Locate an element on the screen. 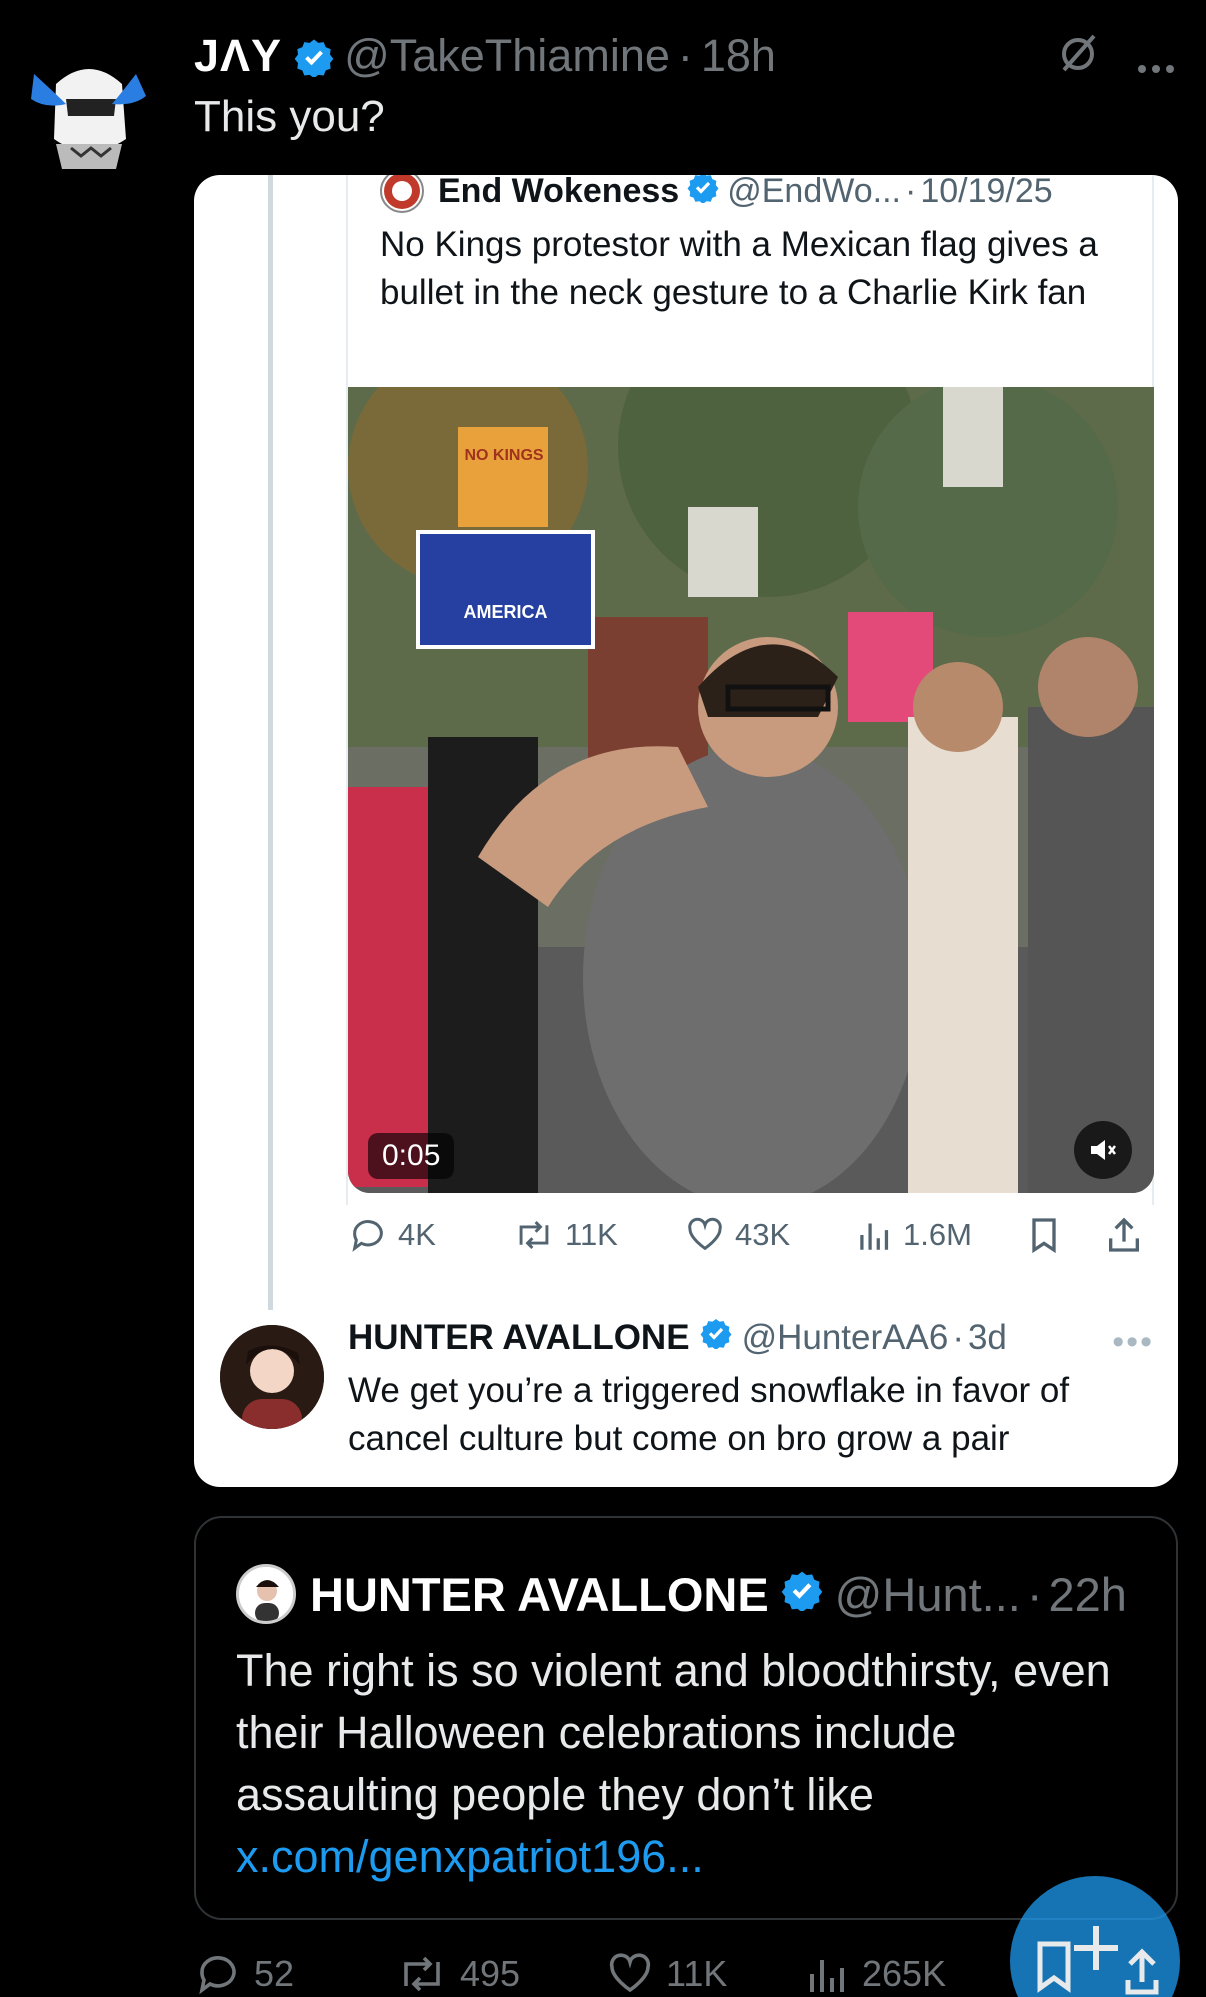  reply-author-avatar is located at coordinates (272, 1377).